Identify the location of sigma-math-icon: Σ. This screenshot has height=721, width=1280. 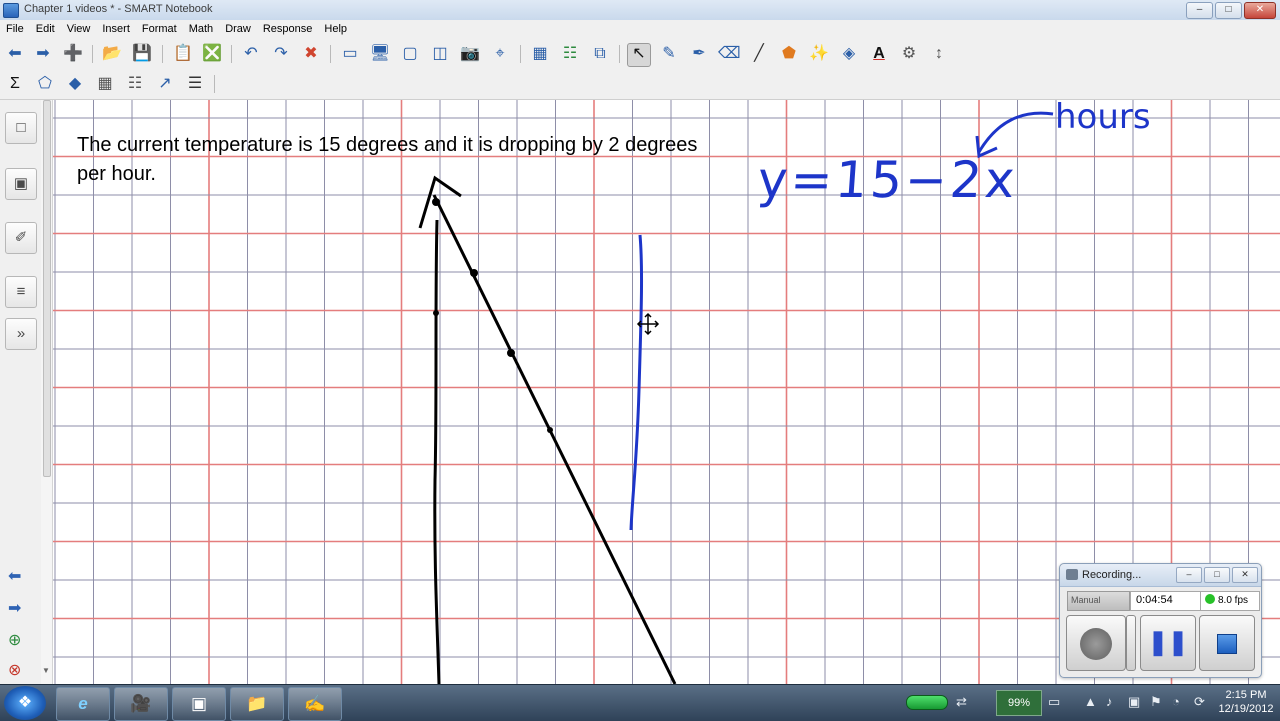
(15, 84).